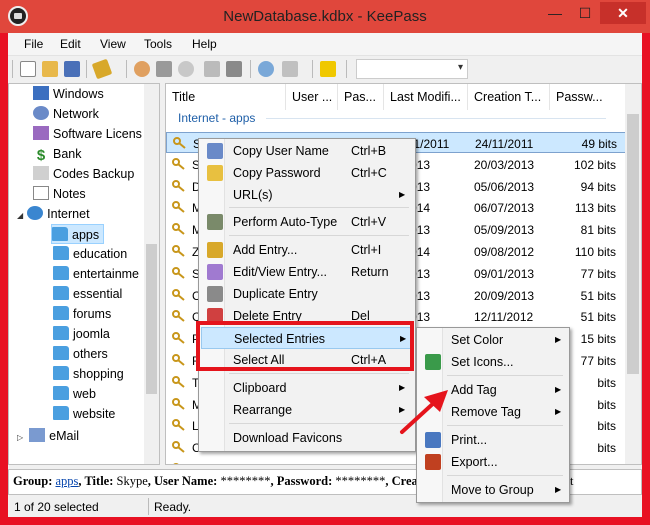  Describe the element at coordinates (72, 69) in the screenshot. I see `save-database-icon` at that location.